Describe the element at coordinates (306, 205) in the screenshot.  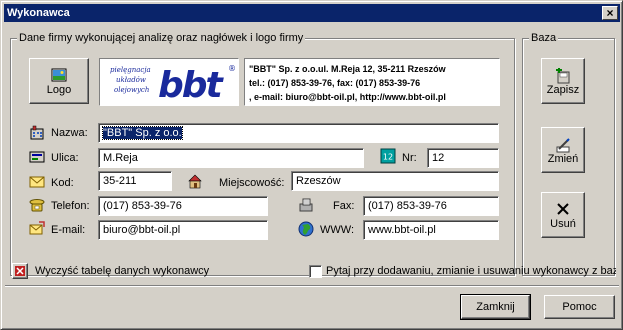
I see `fax-icon` at that location.